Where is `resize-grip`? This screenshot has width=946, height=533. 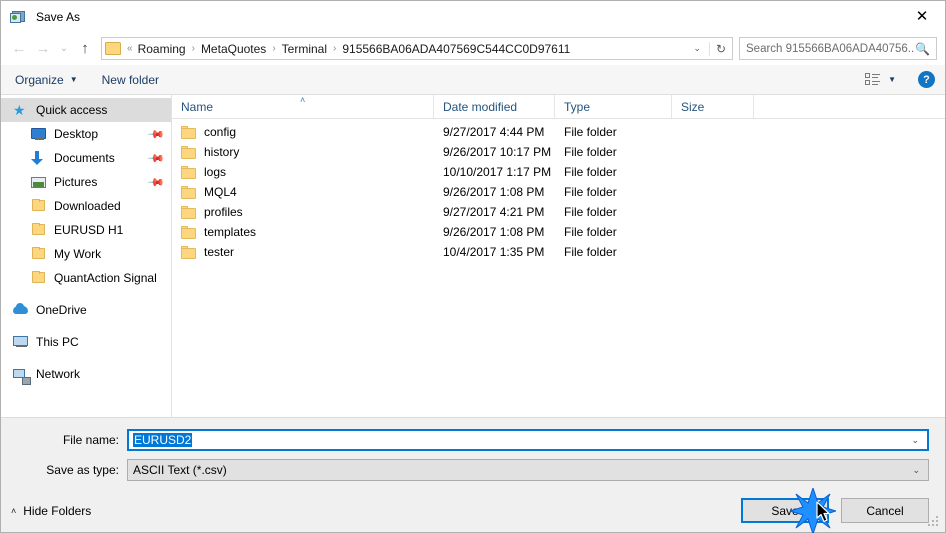 resize-grip is located at coordinates (934, 522).